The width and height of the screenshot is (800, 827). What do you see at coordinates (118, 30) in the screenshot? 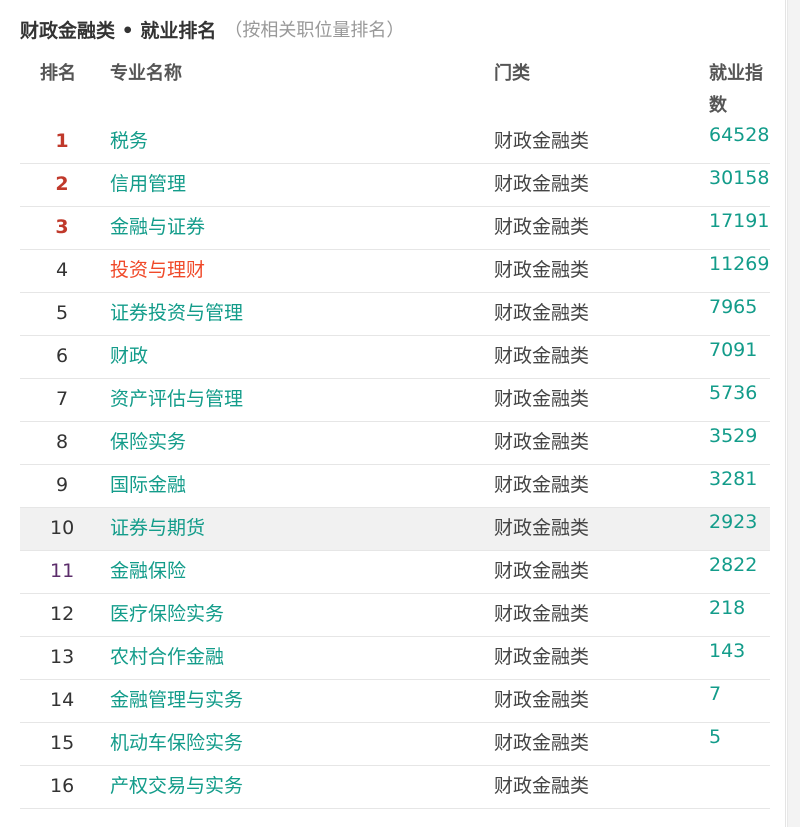
I see `page-title: 财政金融类 • 就业排名` at bounding box center [118, 30].